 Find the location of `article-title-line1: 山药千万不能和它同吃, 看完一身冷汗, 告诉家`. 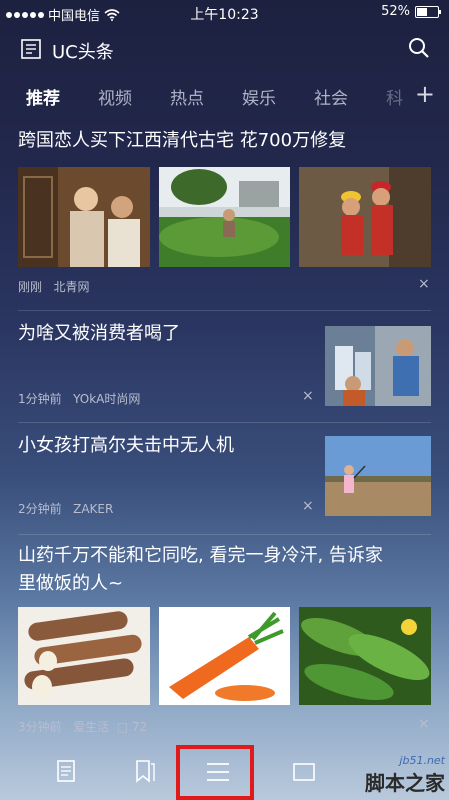

article-title-line1: 山药千万不能和它同吃, 看完一身冷汗, 告诉家 is located at coordinates (200, 555).